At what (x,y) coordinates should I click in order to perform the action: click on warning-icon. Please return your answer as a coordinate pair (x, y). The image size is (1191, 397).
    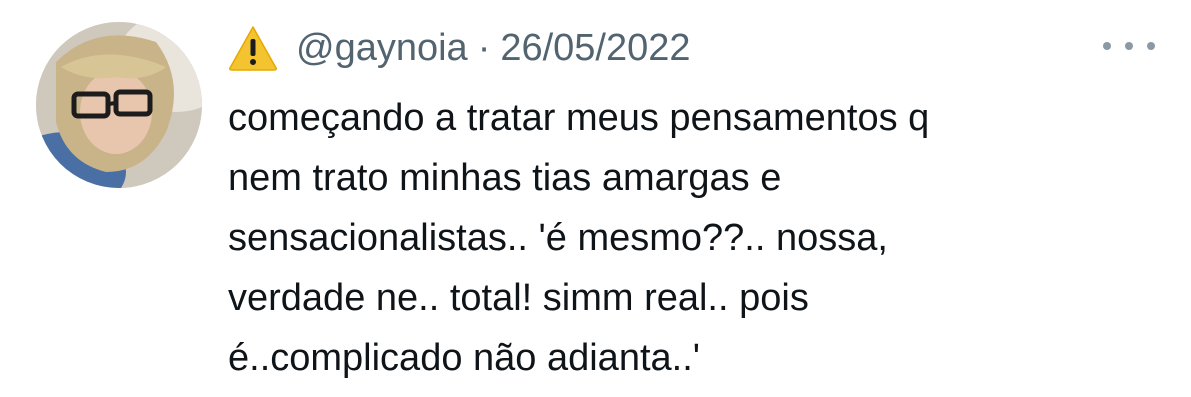
    Looking at the image, I should click on (253, 48).